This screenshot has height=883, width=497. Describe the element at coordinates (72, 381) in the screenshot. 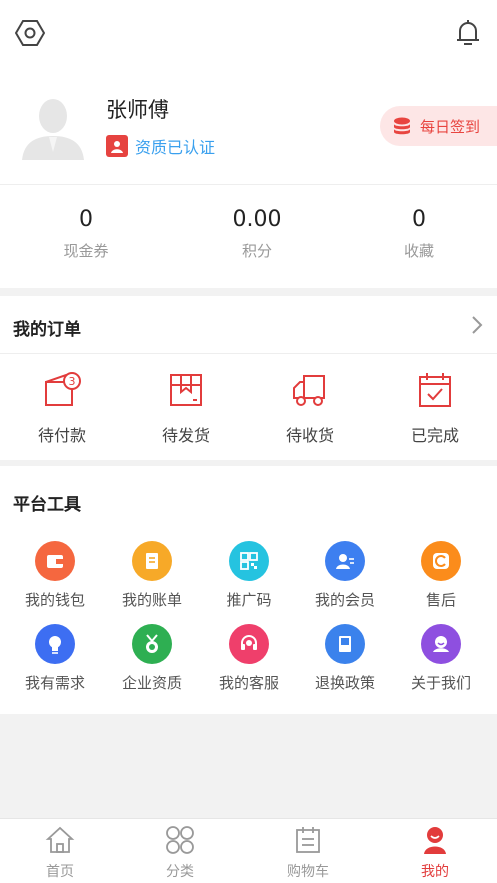

I see `order-badge-count: 3` at that location.